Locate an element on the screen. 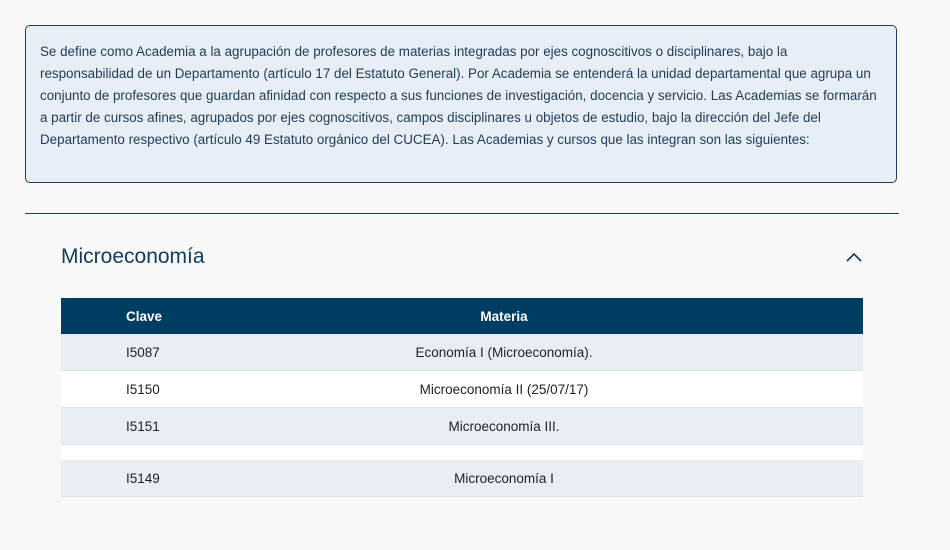  accordion-header-microeconomia: Microeconomía is located at coordinates (462, 257).